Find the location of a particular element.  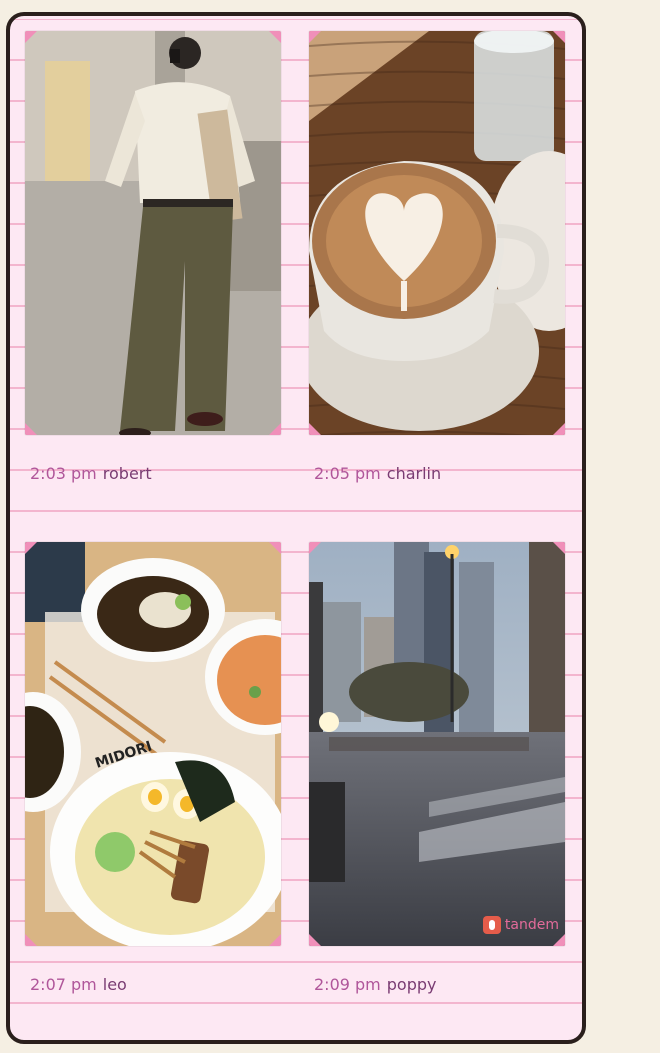

photo-post-charlin is located at coordinates (437, 233).